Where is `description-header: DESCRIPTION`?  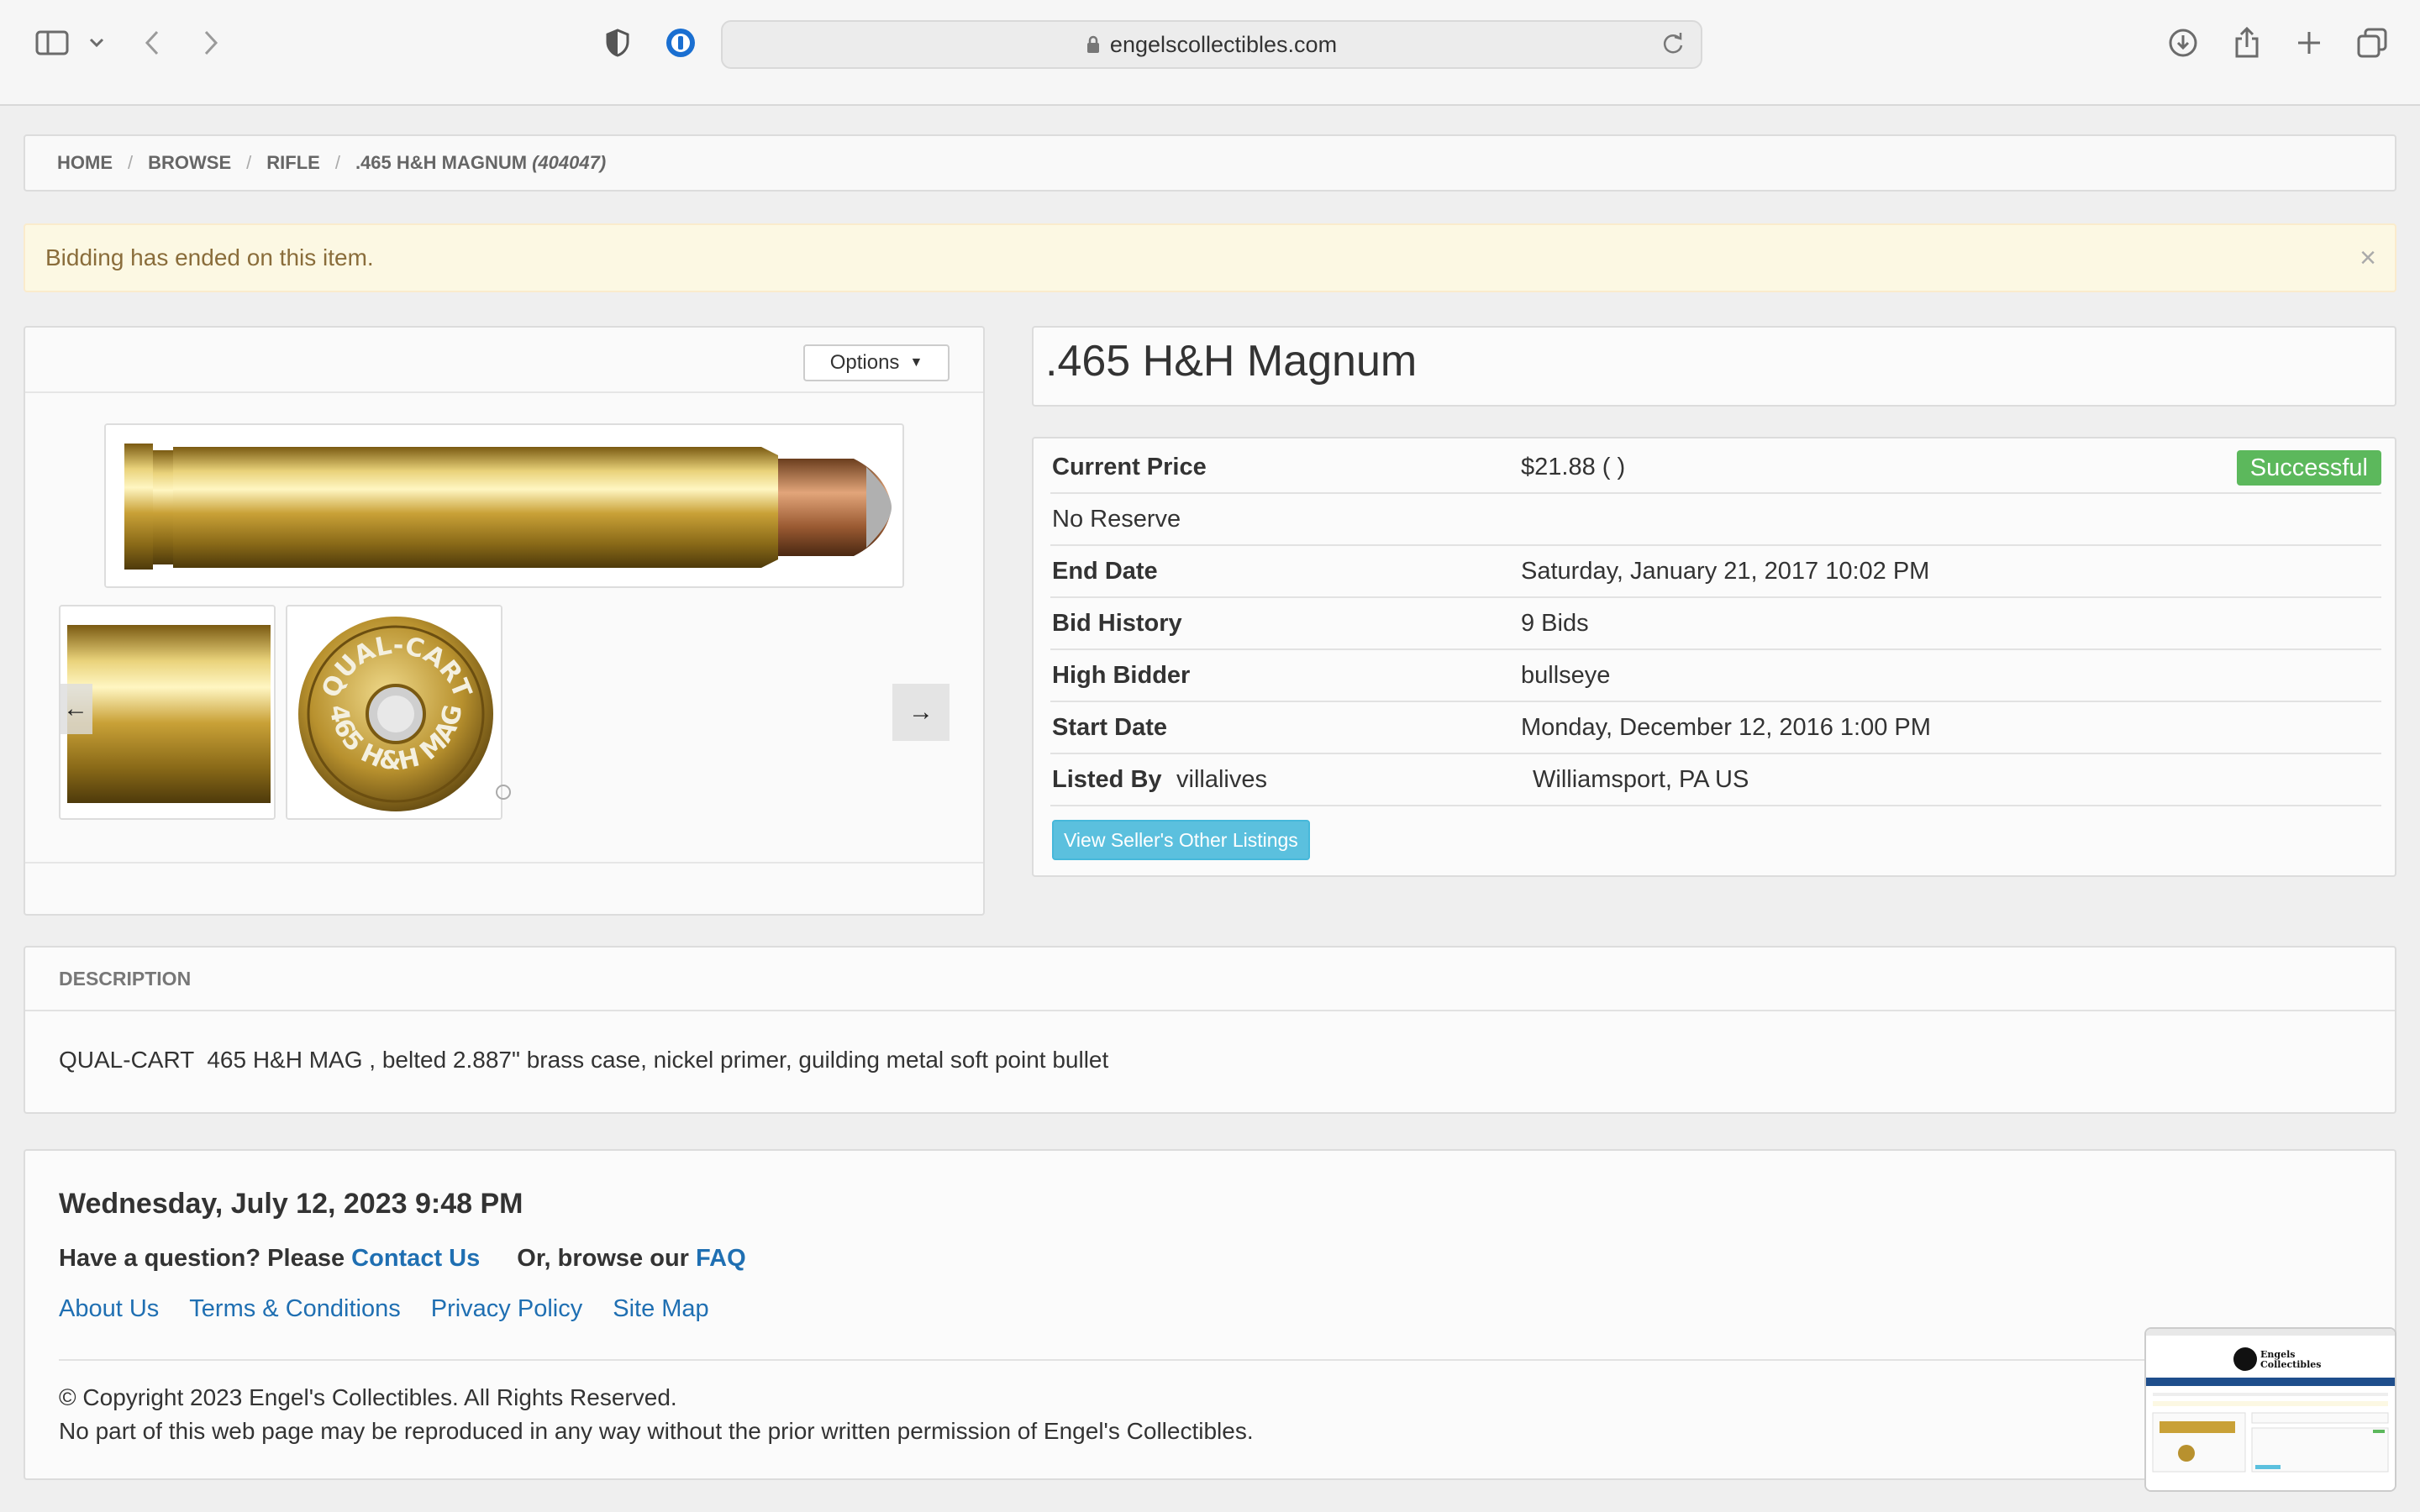 description-header: DESCRIPTION is located at coordinates (1210, 979).